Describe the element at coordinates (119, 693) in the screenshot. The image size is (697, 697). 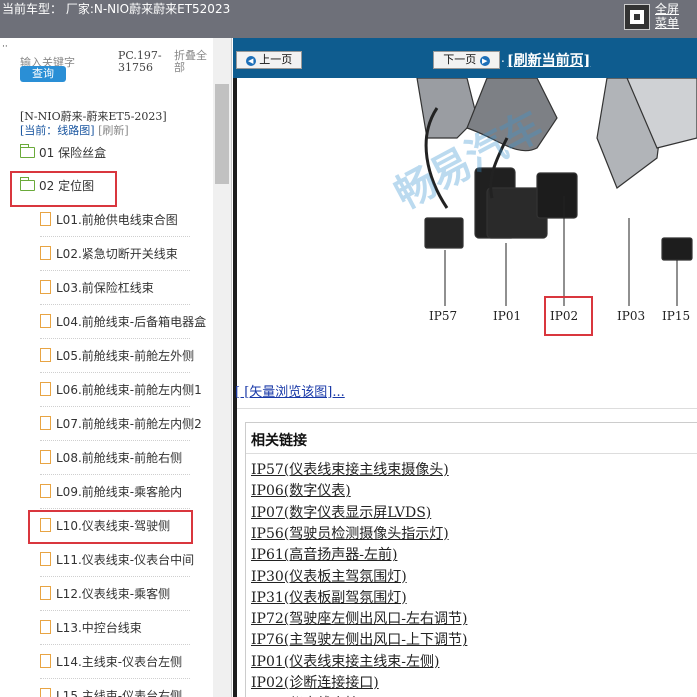
I see `sidebar-item-label: L15.主线束-仪表台右侧` at that location.